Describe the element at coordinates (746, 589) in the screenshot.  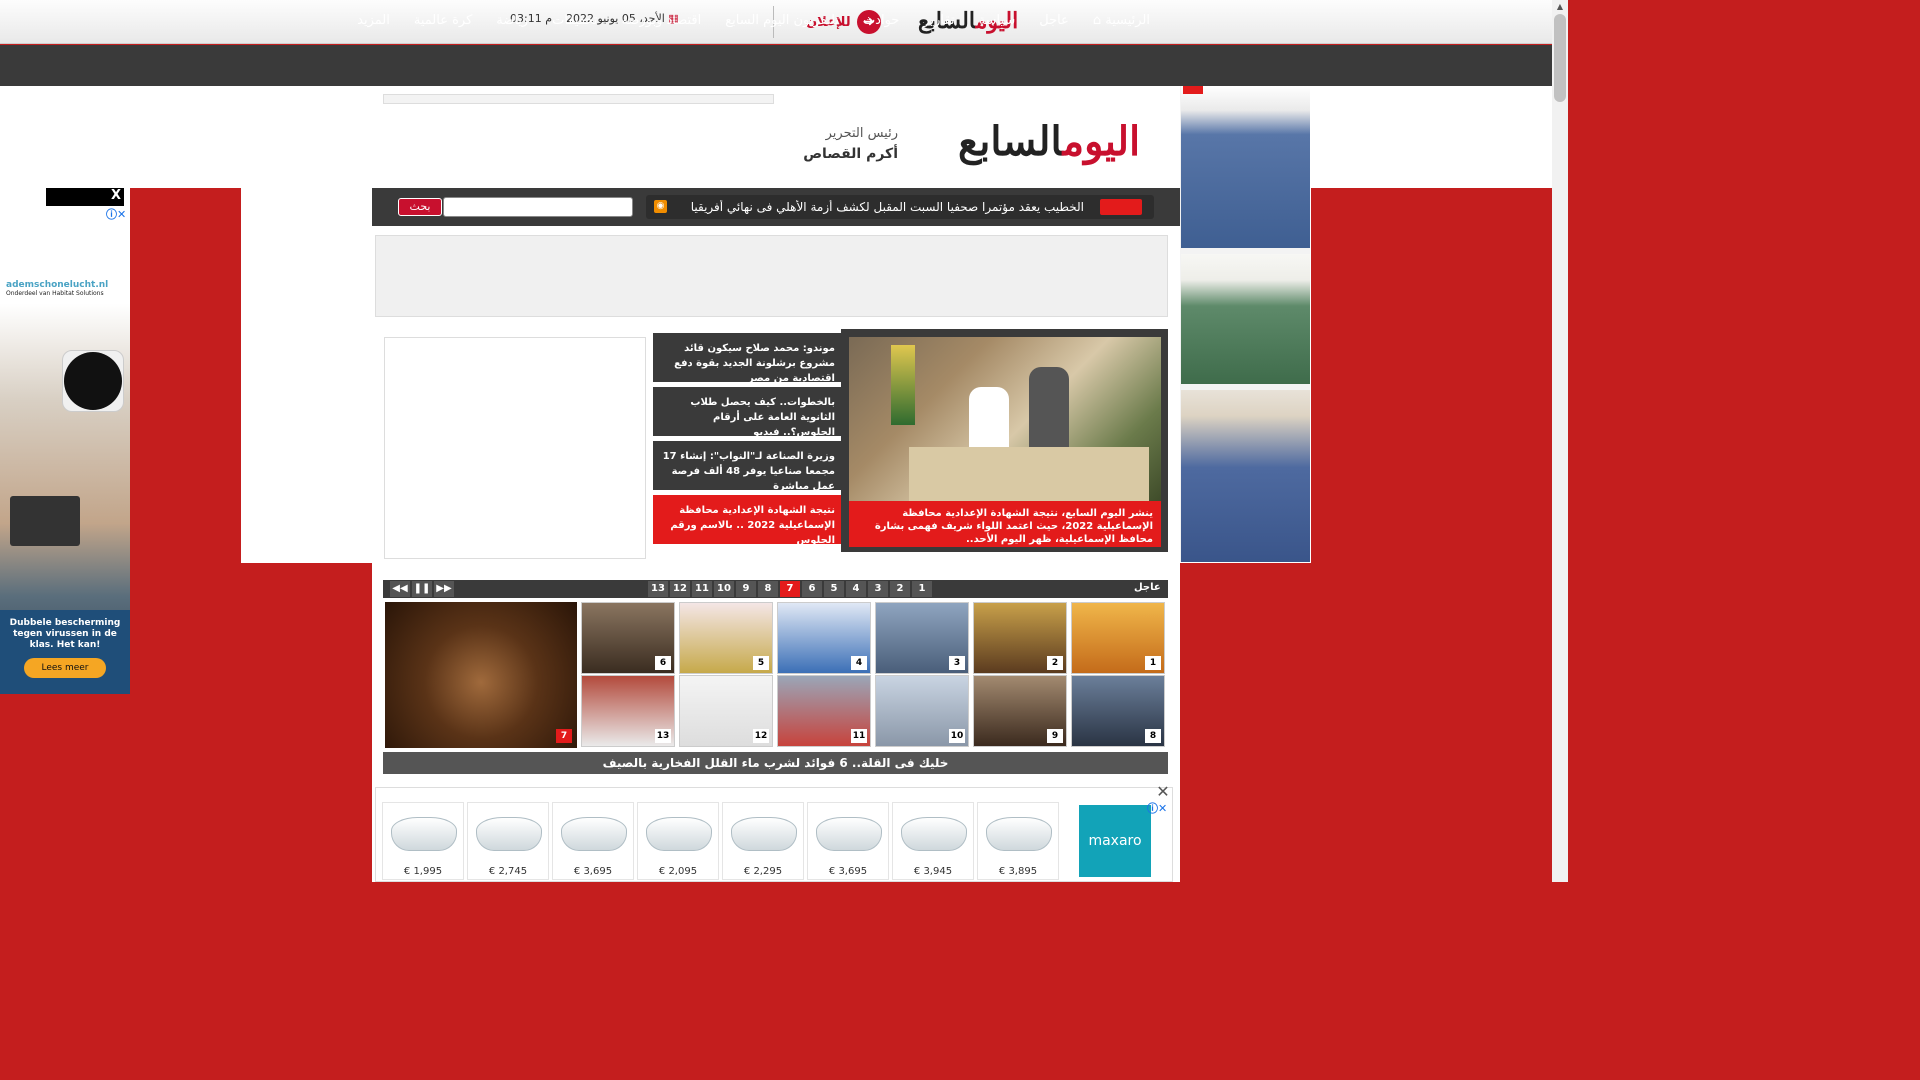
I see `pager-item: 9` at that location.